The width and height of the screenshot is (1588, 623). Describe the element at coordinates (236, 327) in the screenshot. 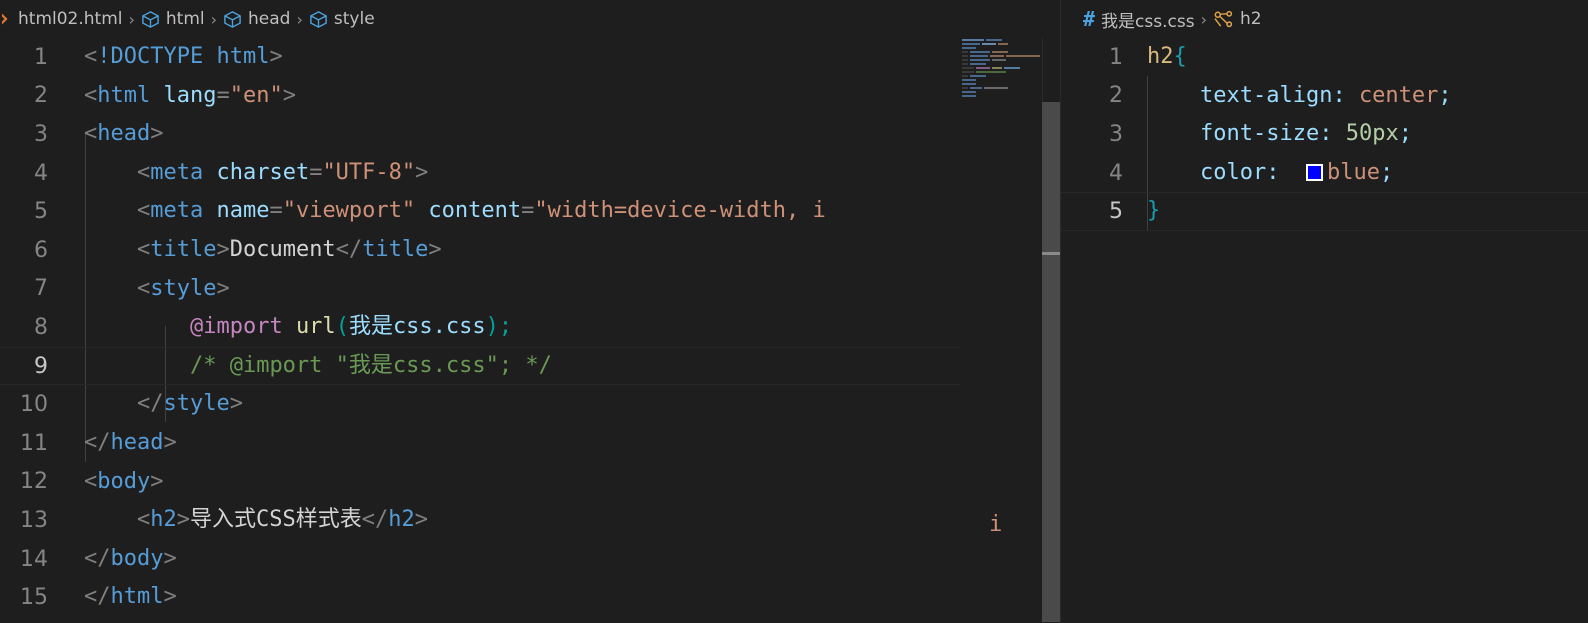

I see `code-token: @import` at that location.